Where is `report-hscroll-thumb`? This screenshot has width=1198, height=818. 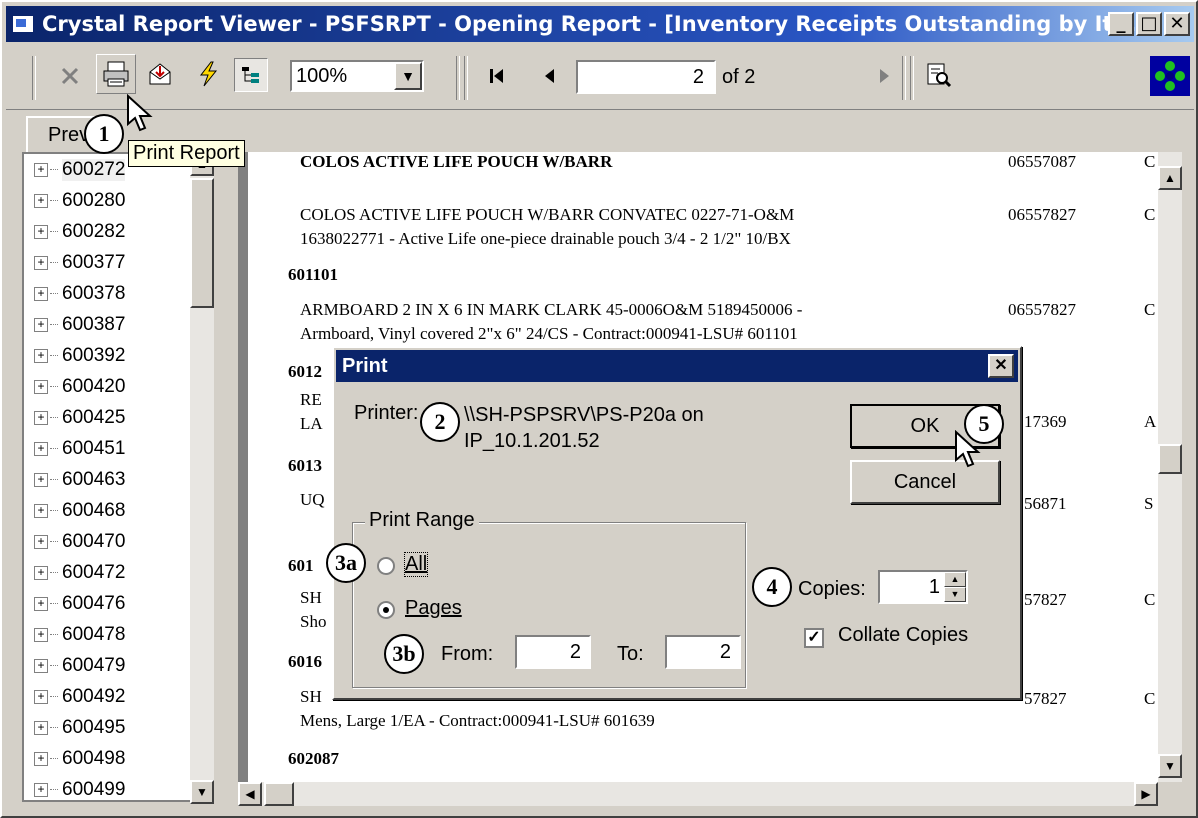 report-hscroll-thumb is located at coordinates (279, 794).